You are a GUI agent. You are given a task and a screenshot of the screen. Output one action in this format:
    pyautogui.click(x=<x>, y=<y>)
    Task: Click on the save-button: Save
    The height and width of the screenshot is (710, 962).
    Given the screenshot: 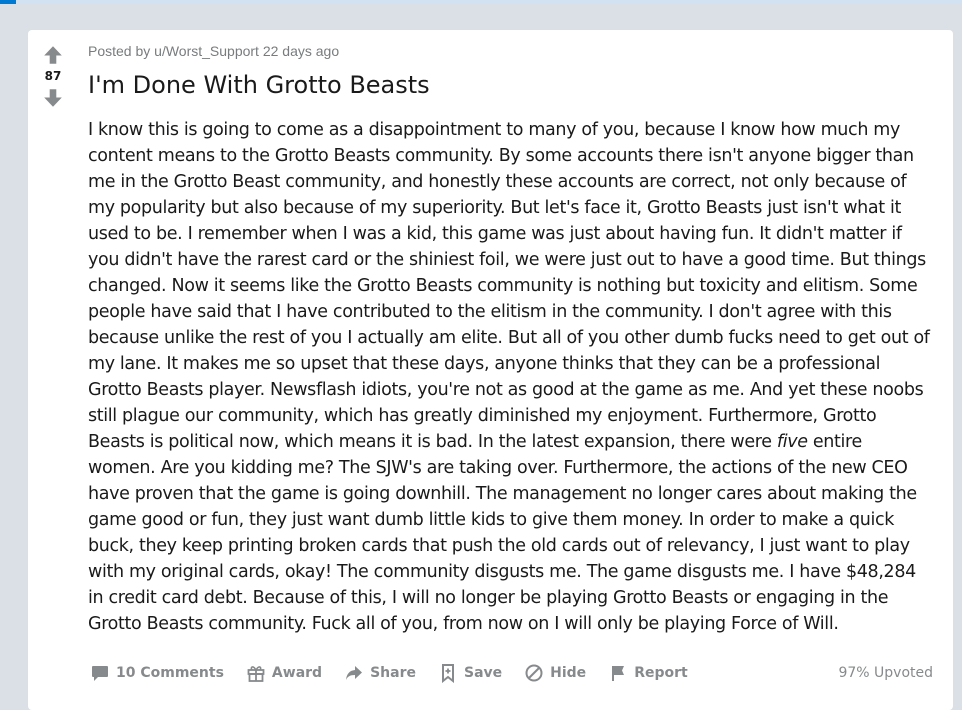 What is the action you would take?
    pyautogui.click(x=470, y=673)
    